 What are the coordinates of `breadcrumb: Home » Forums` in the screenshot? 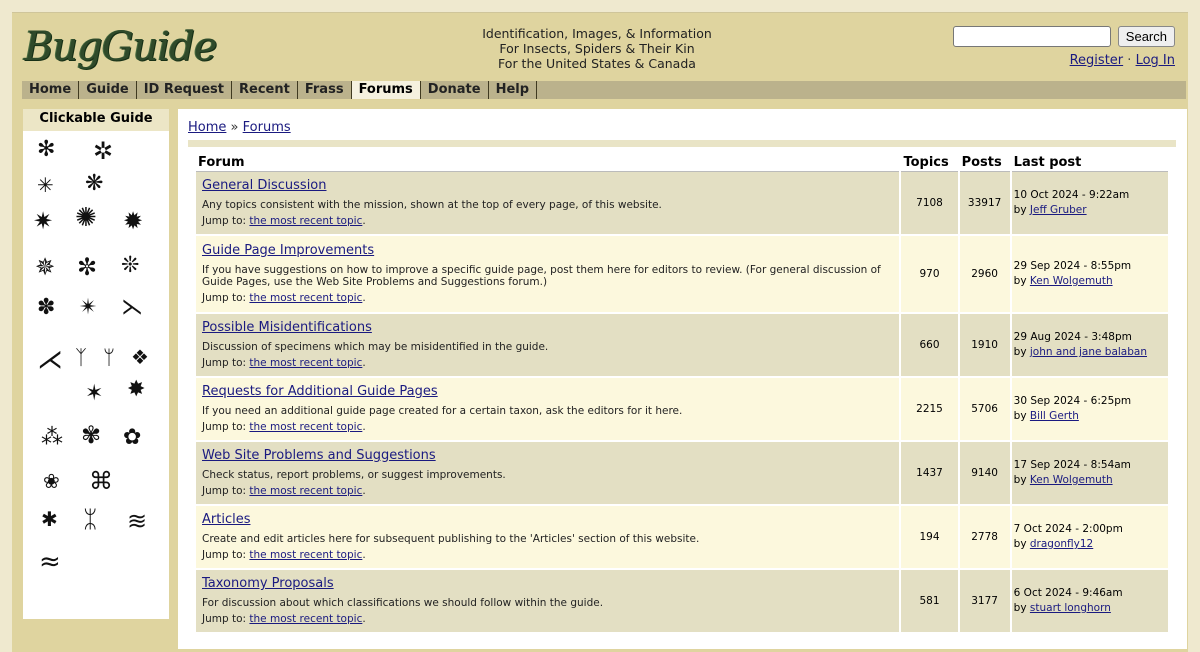 It's located at (239, 127).